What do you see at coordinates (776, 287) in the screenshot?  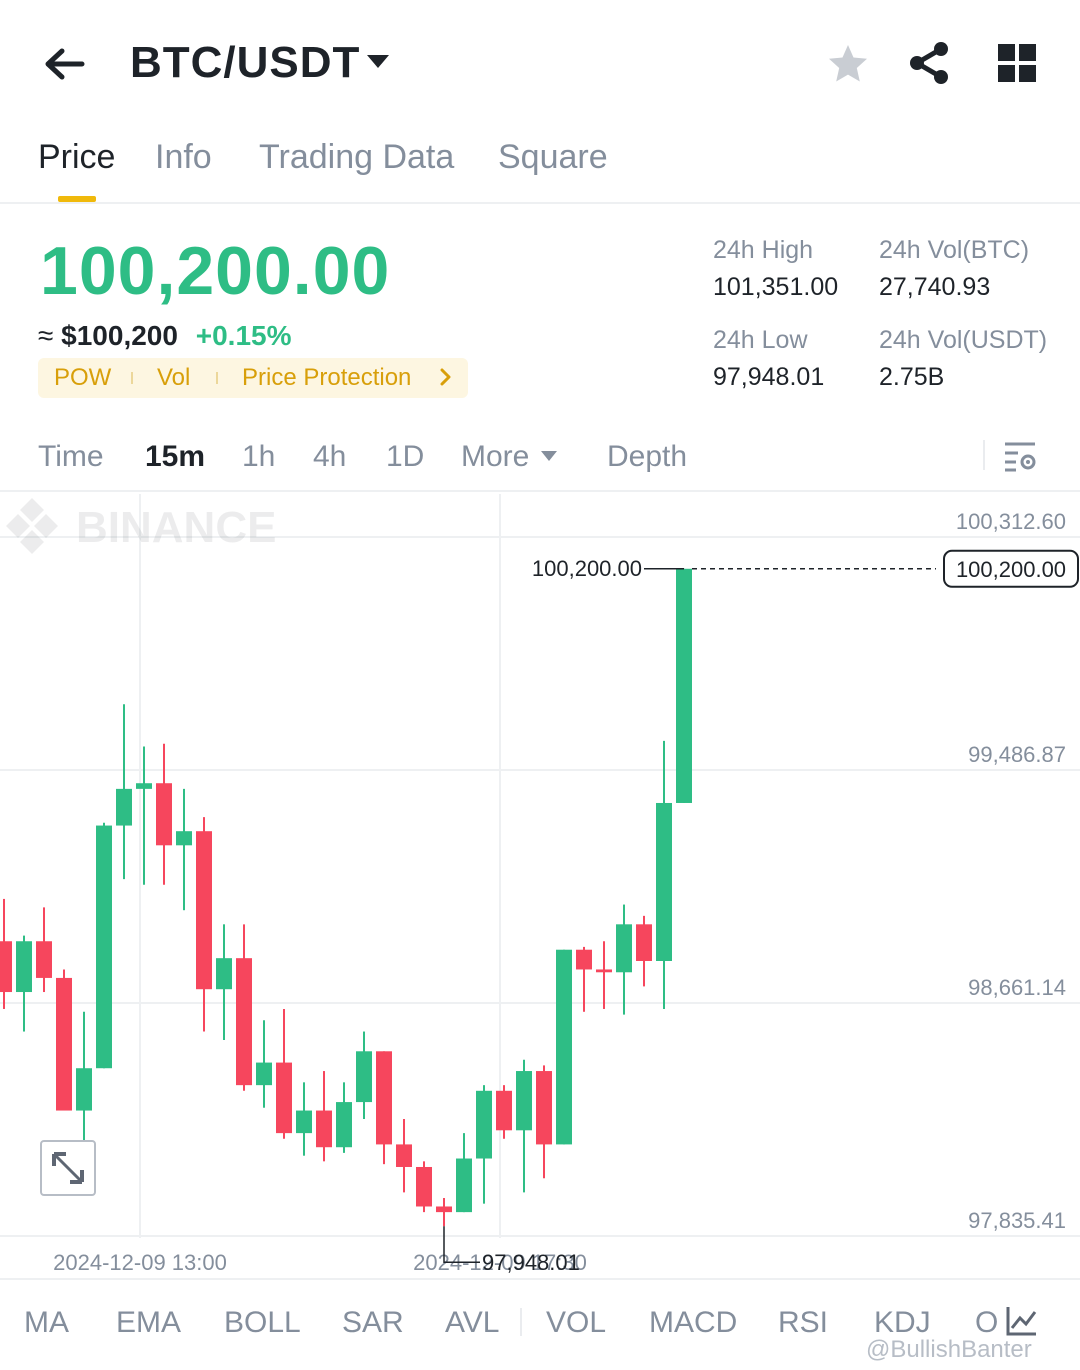 I see `stat-value: 101,351.00` at bounding box center [776, 287].